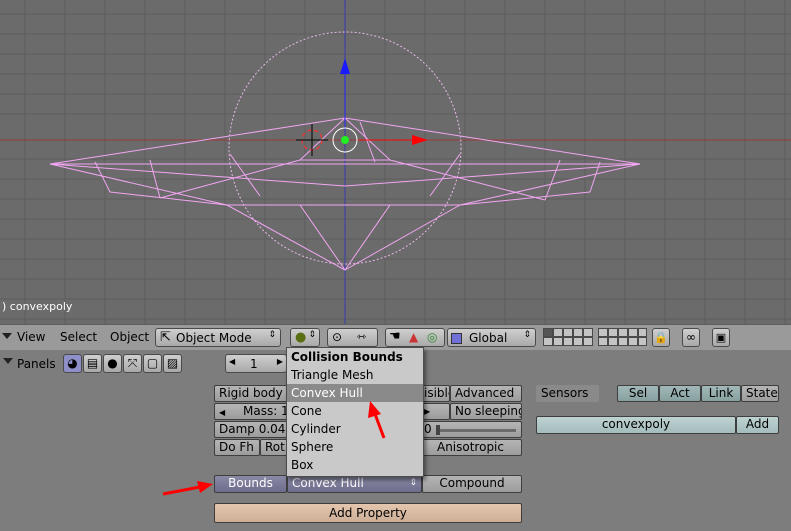 The height and width of the screenshot is (531, 791). Describe the element at coordinates (661, 337) in the screenshot. I see `lock-icon: 🔒` at that location.